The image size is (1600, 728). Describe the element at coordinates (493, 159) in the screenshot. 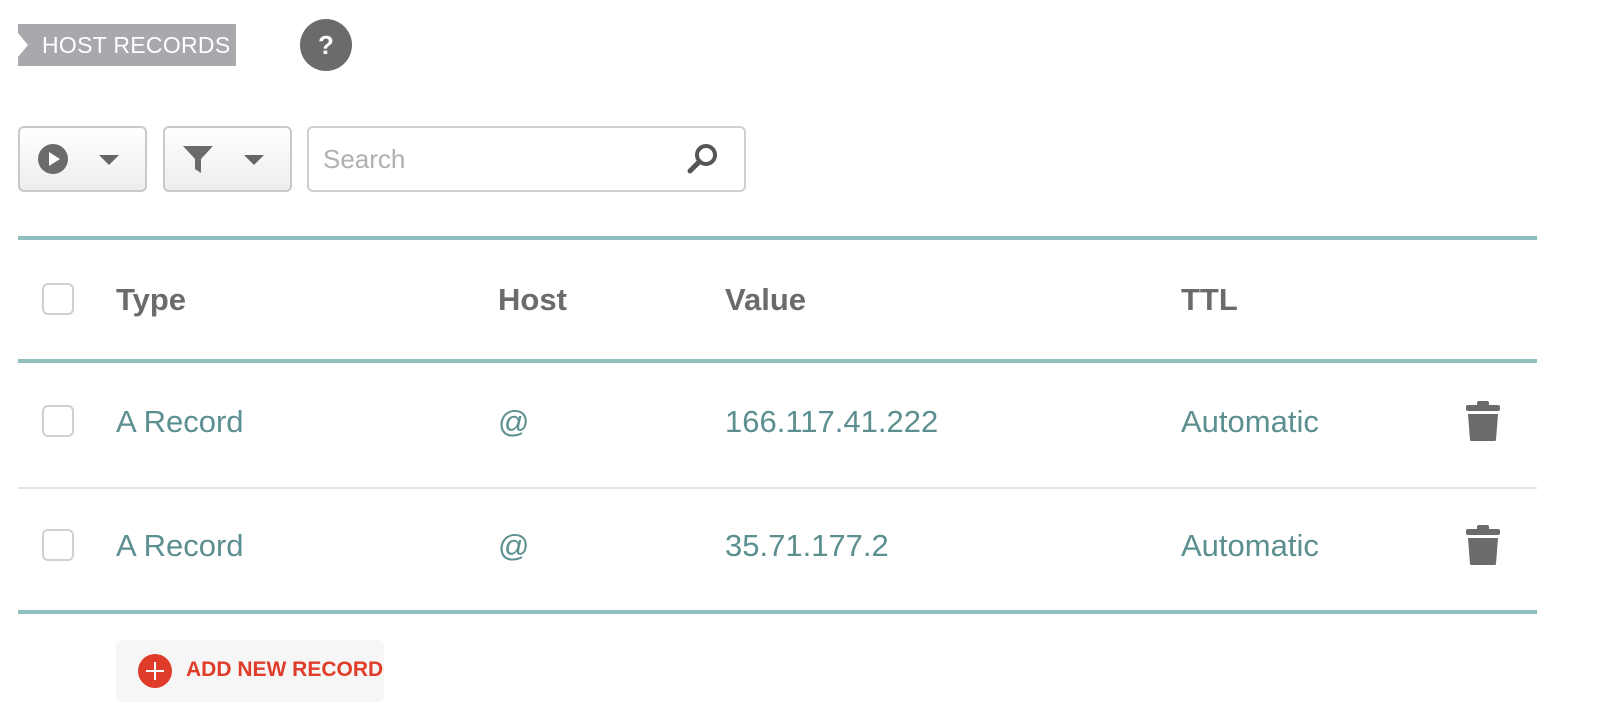

I see `search-input` at that location.